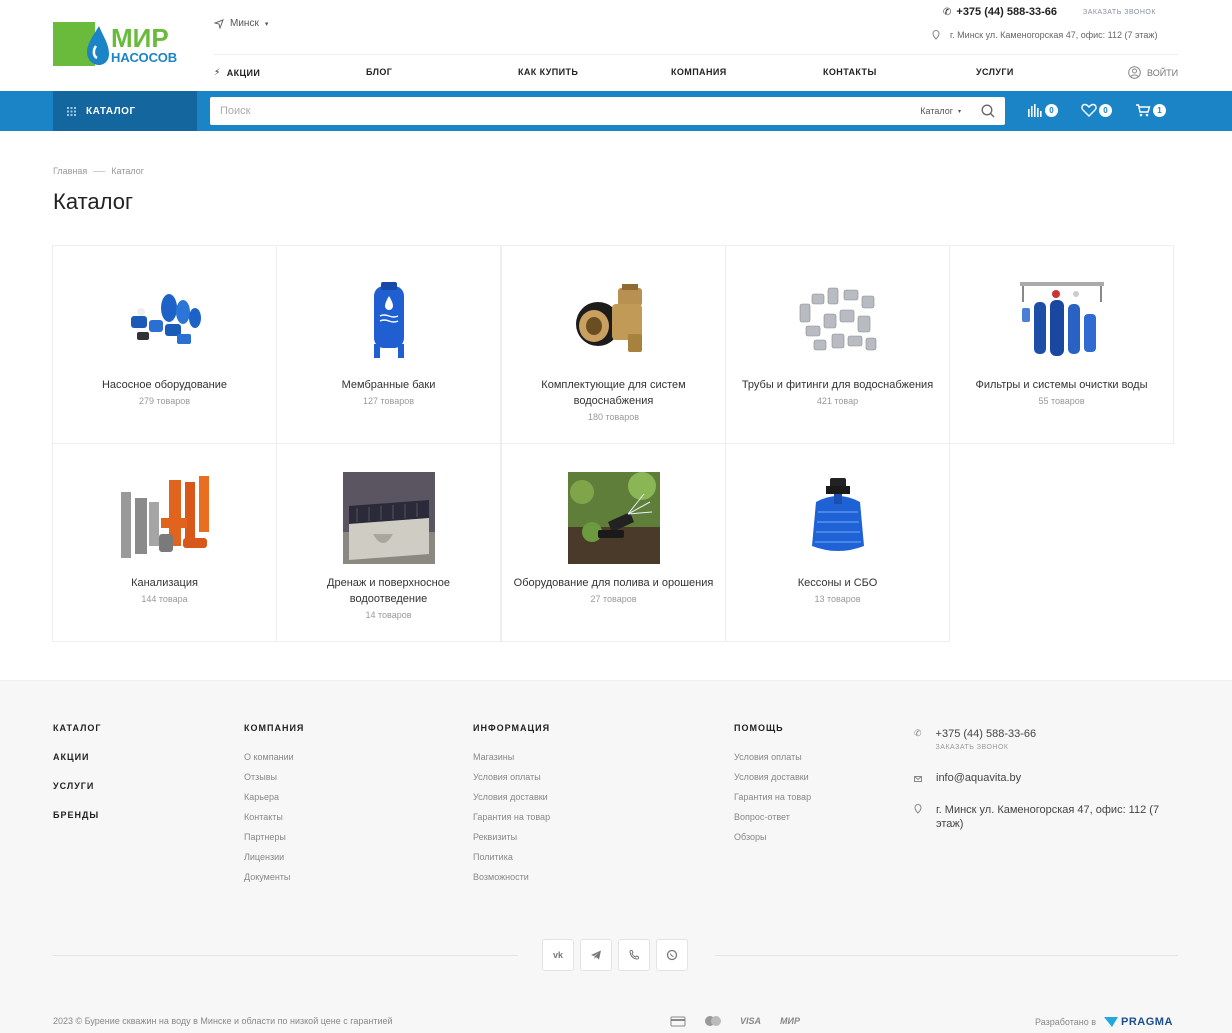  Describe the element at coordinates (768, 757) in the screenshot. I see `footer-link-help-payment: Условия оплаты` at that location.